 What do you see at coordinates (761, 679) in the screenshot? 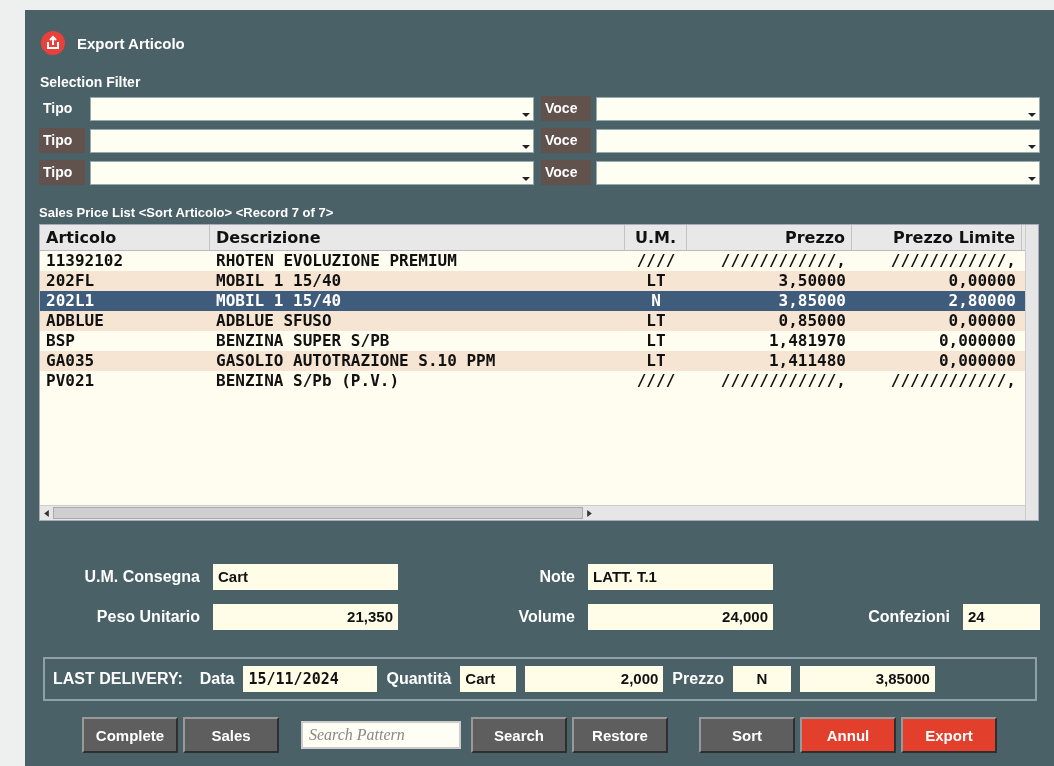
I see `input-field: N` at bounding box center [761, 679].